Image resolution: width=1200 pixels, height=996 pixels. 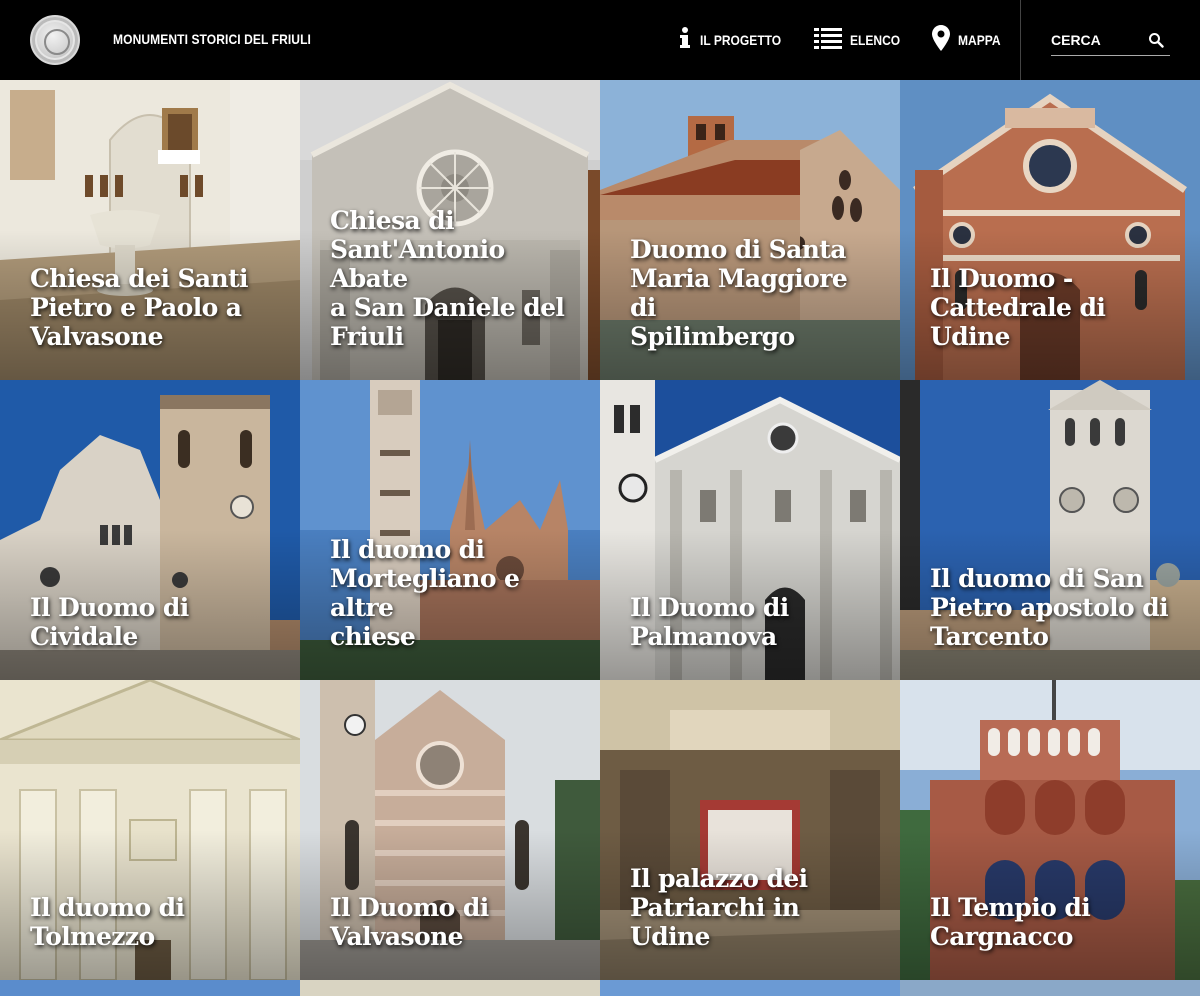 I want to click on nav-elenco: ELENCO, so click(x=861, y=40).